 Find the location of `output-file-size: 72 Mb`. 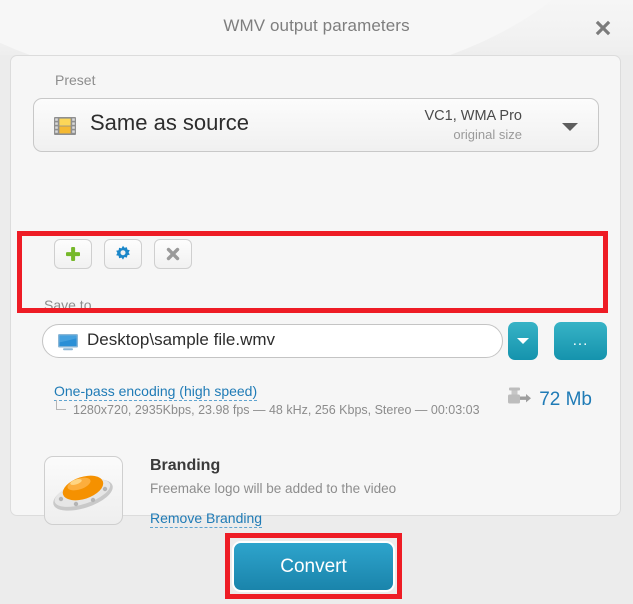

output-file-size: 72 Mb is located at coordinates (549, 399).